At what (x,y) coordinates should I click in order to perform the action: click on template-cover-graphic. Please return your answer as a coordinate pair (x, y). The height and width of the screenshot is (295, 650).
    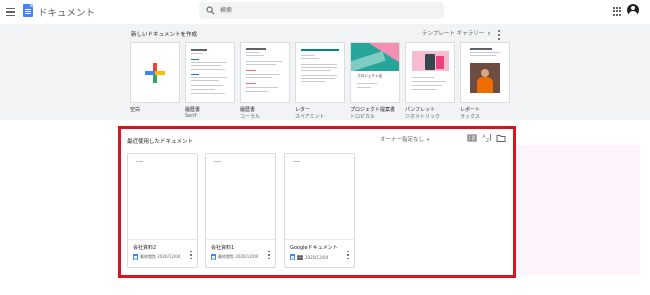
    Looking at the image, I should click on (375, 57).